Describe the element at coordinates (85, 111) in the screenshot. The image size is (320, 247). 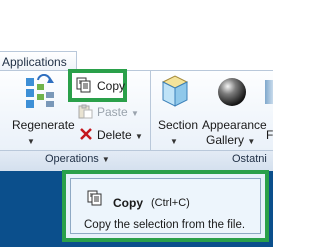
I see `paste-icon` at that location.